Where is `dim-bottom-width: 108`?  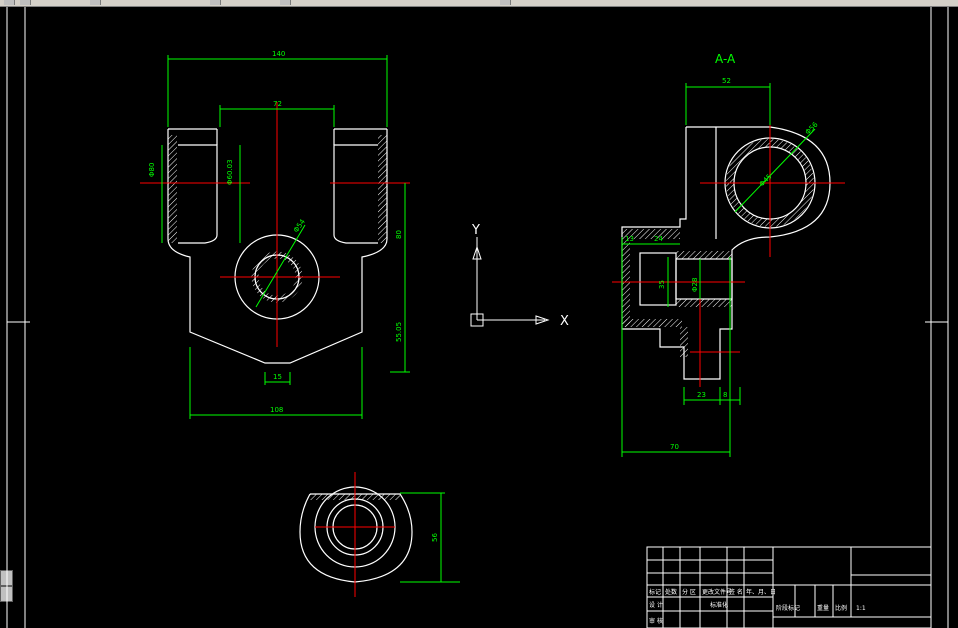 dim-bottom-width: 108 is located at coordinates (276, 410).